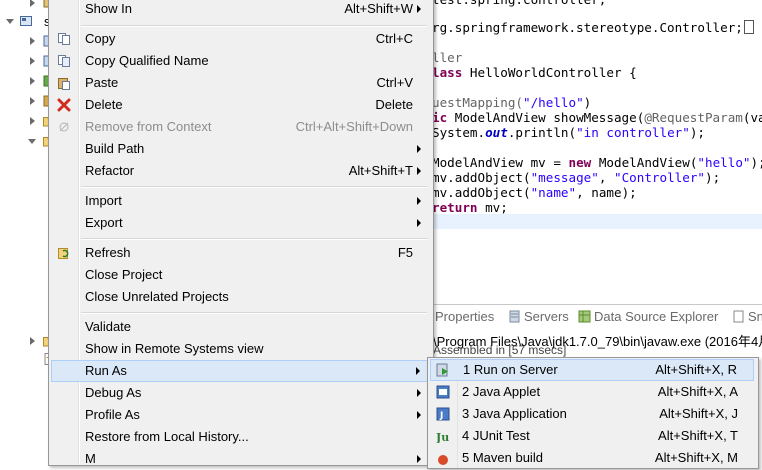 The width and height of the screenshot is (762, 470). What do you see at coordinates (240, 39) in the screenshot?
I see `menu-item-copy: Copy Ctrl+C` at bounding box center [240, 39].